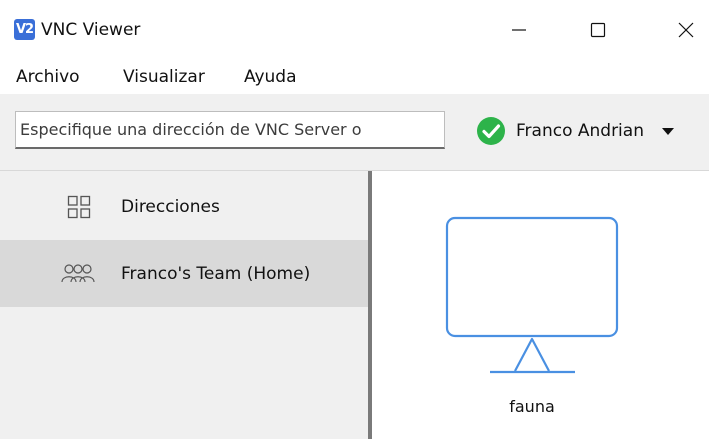 The image size is (709, 439). I want to click on title-bar: V2 VNC Viewer, so click(354, 29).